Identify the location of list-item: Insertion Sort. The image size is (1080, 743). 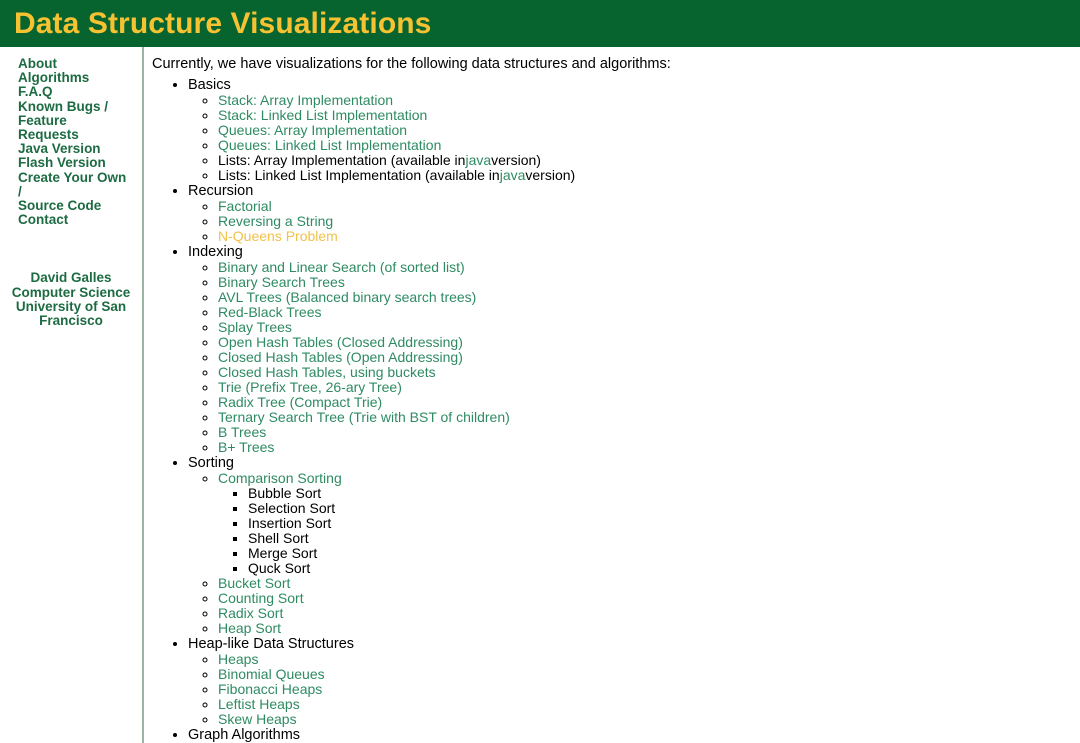
(664, 523).